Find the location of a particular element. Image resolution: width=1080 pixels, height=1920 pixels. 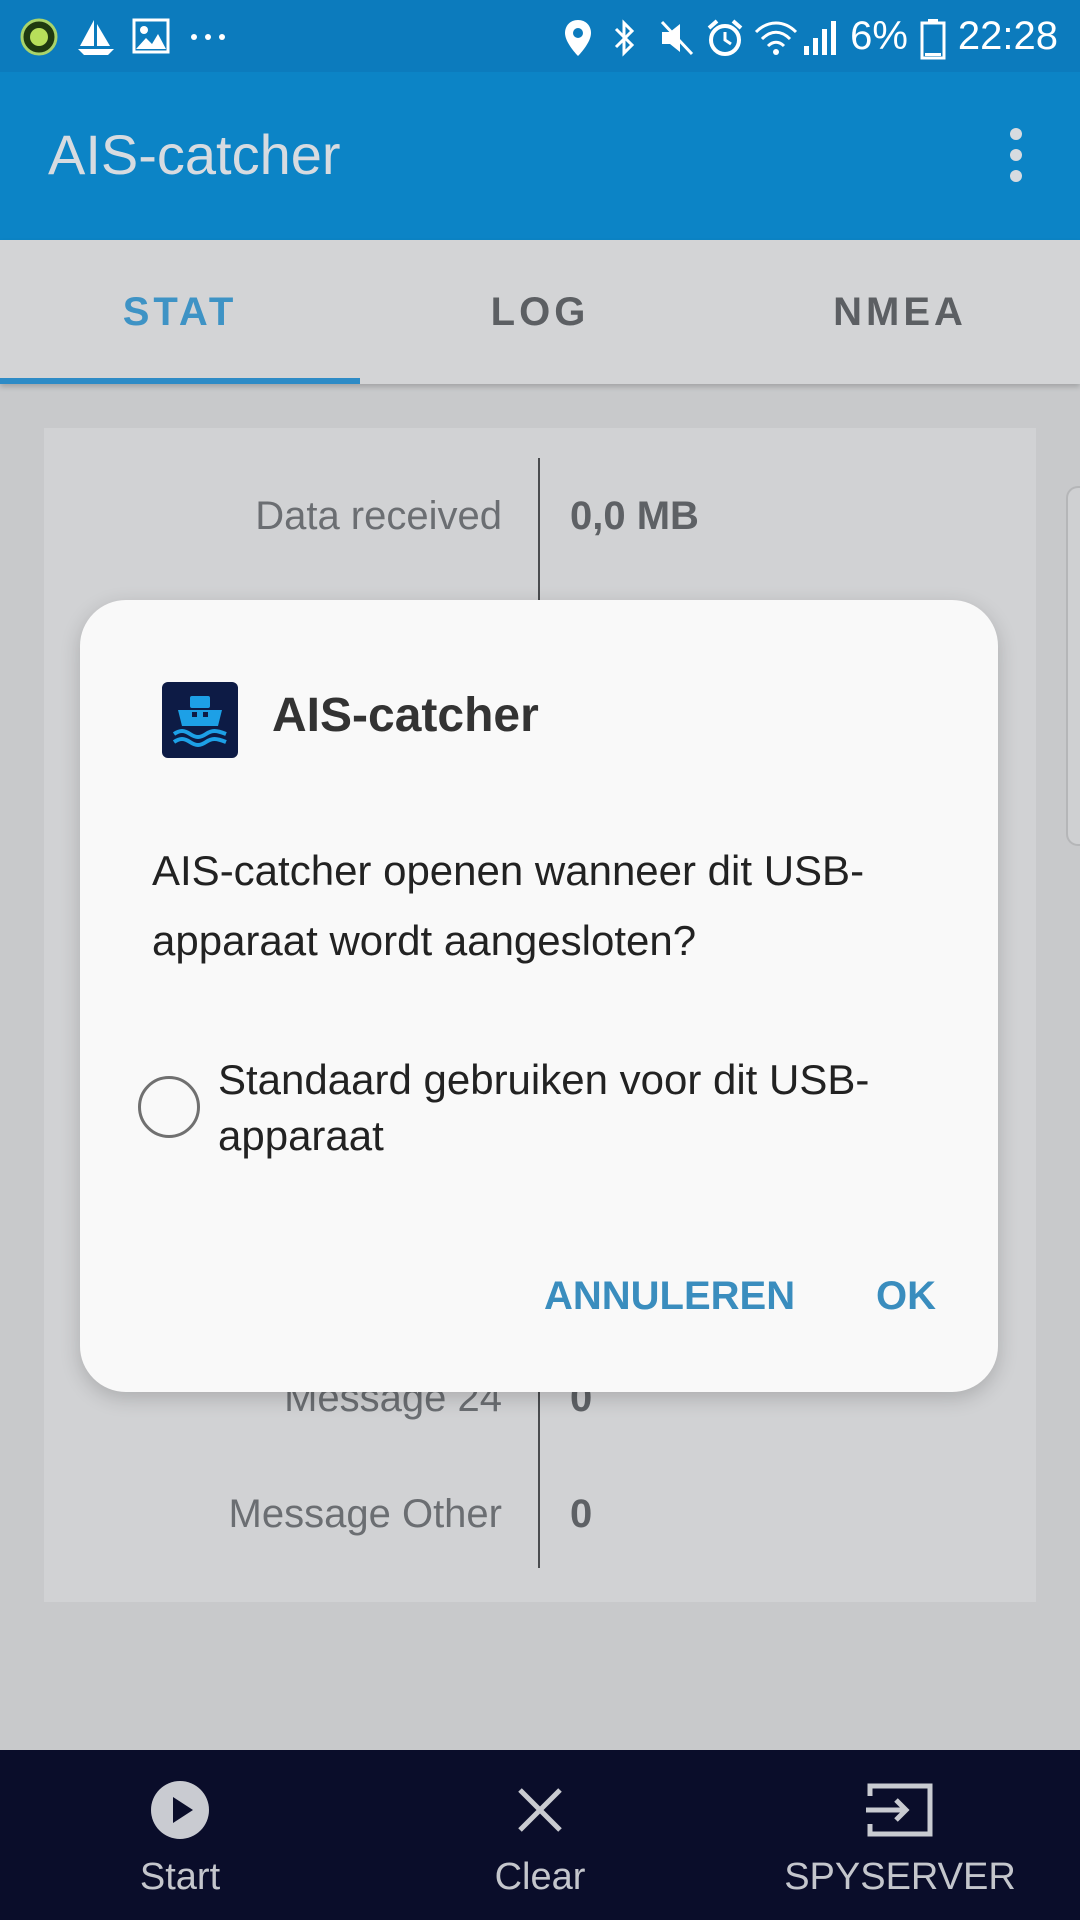

ship-icon is located at coordinates (200, 720).